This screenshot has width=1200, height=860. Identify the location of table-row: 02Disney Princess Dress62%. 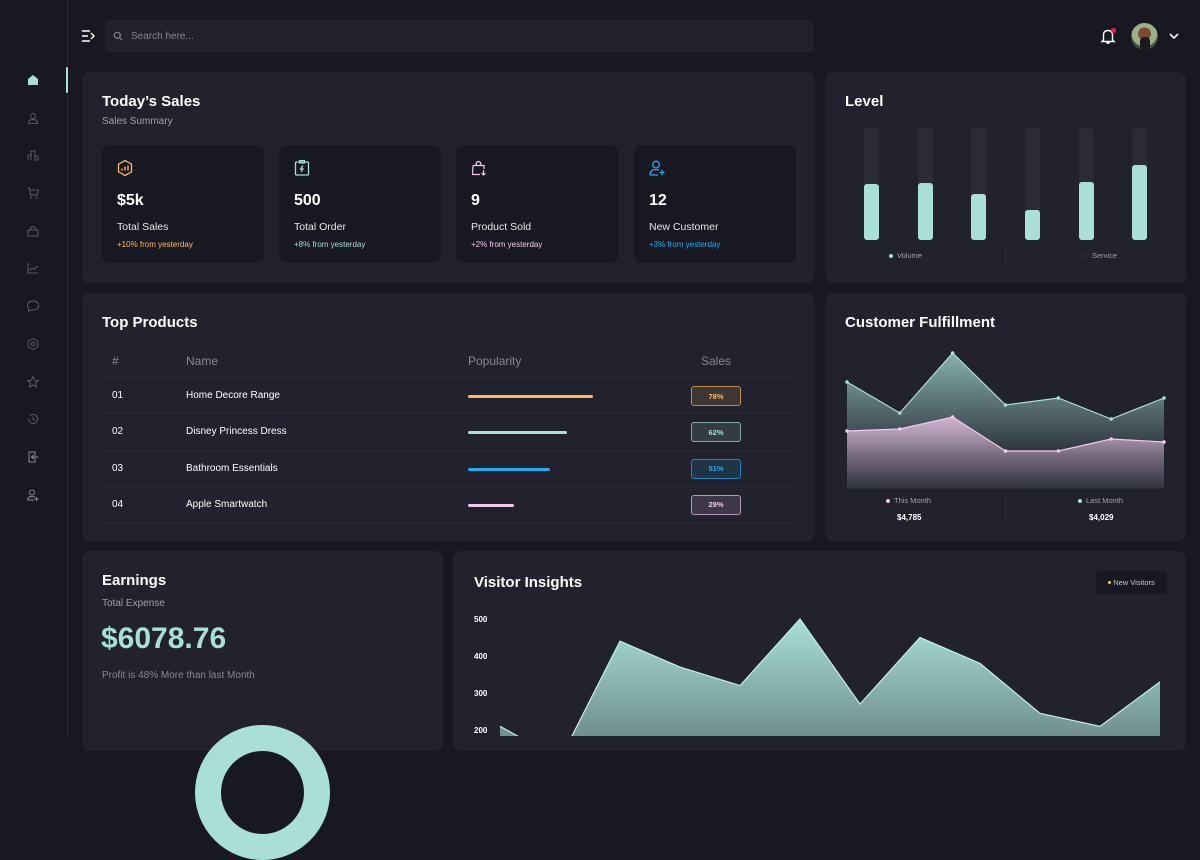
(450, 431).